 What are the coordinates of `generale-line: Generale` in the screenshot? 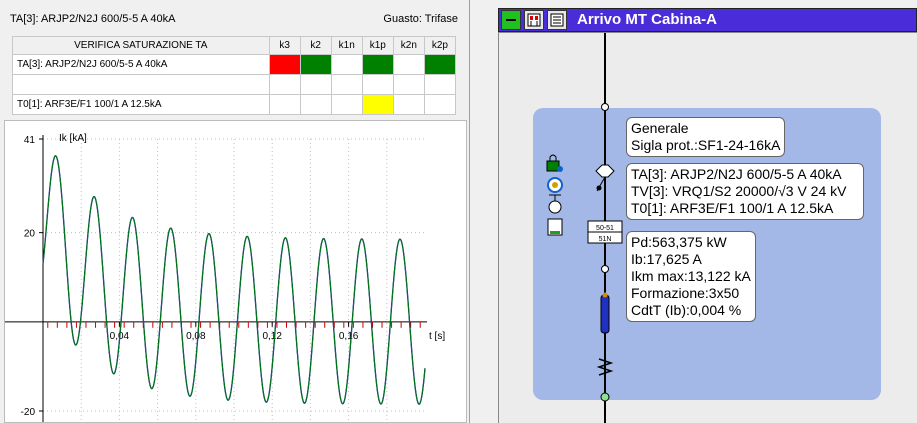 It's located at (660, 128).